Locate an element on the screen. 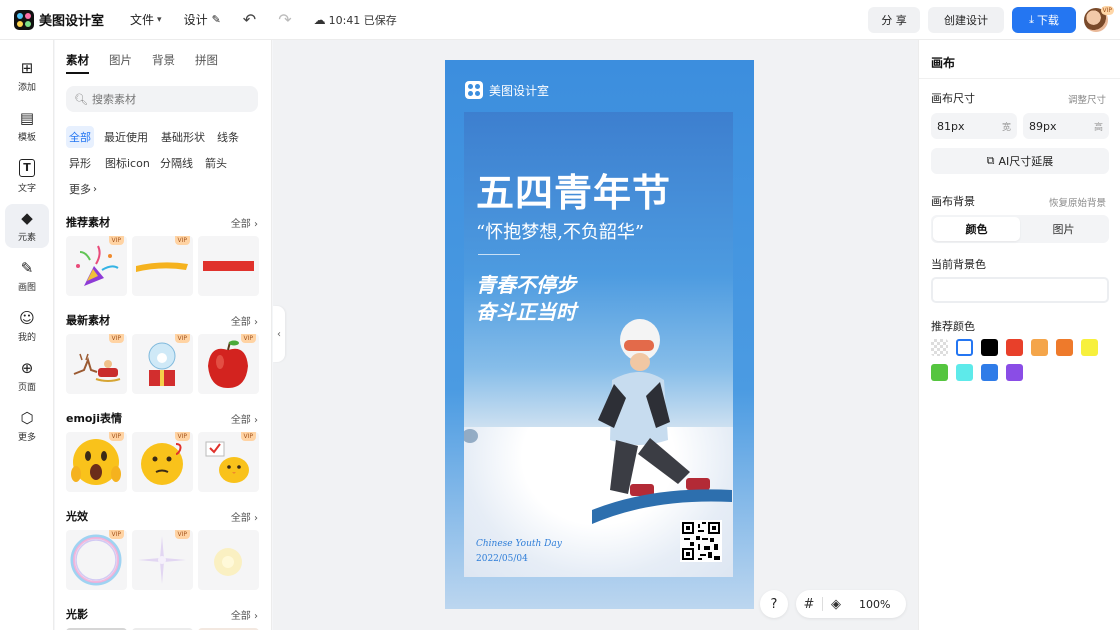 The image size is (1120, 630). rail-item-templates: ▤ 模板 is located at coordinates (27, 126).